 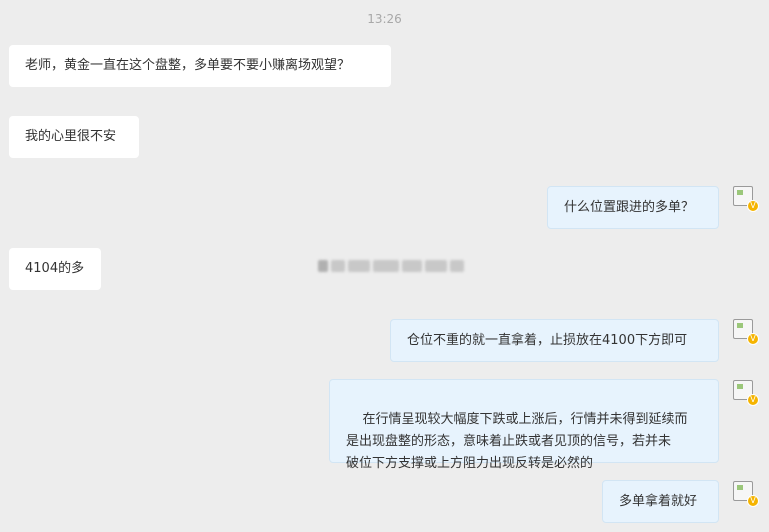 I want to click on message-bubble-incoming: 我的心里很不安, so click(x=74, y=137).